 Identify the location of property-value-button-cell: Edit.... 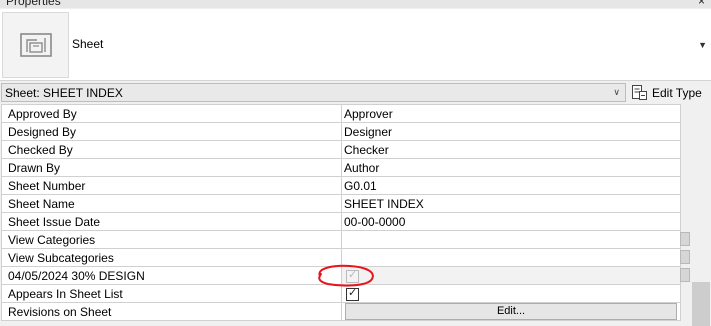
(511, 311).